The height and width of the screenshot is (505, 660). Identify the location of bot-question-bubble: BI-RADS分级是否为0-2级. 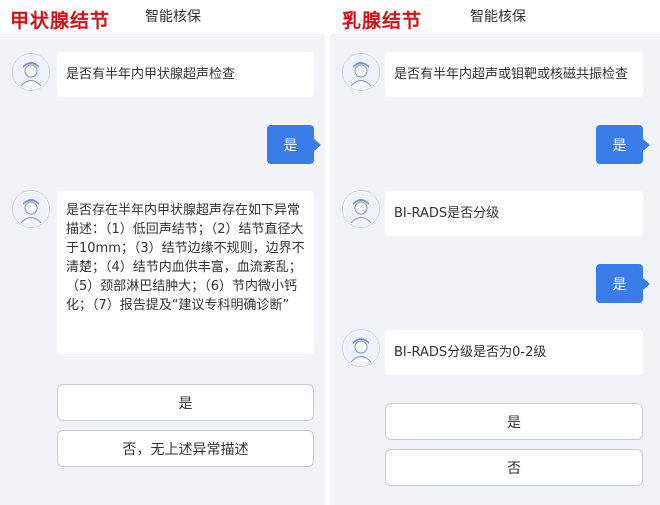
(514, 352).